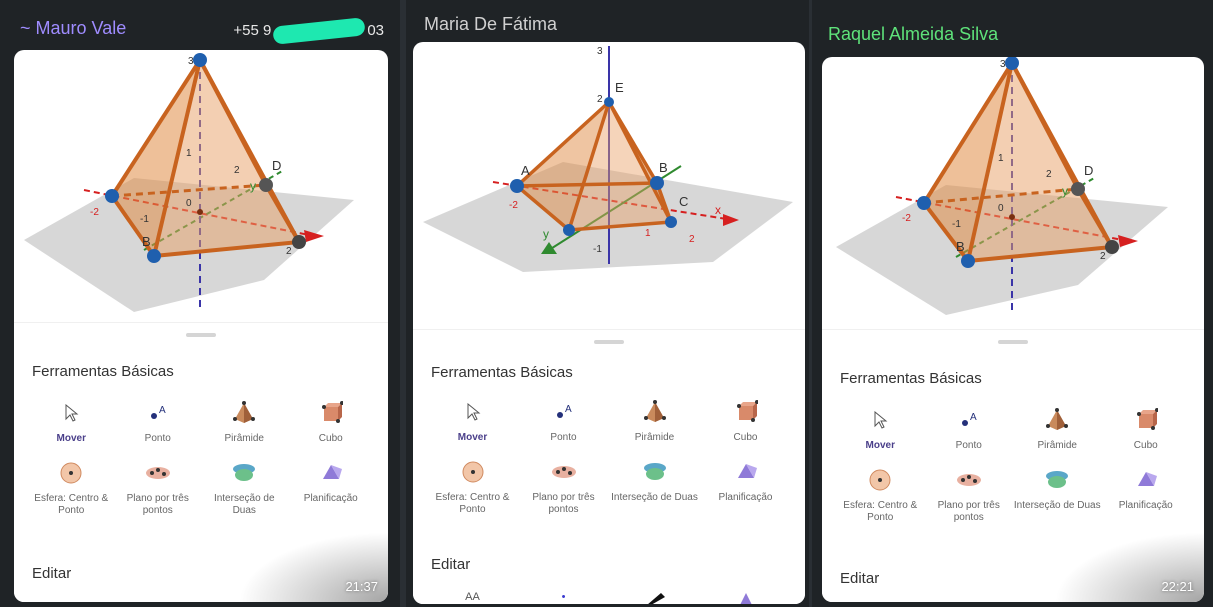  I want to click on sender-name: Maria De Fátima, so click(490, 24).